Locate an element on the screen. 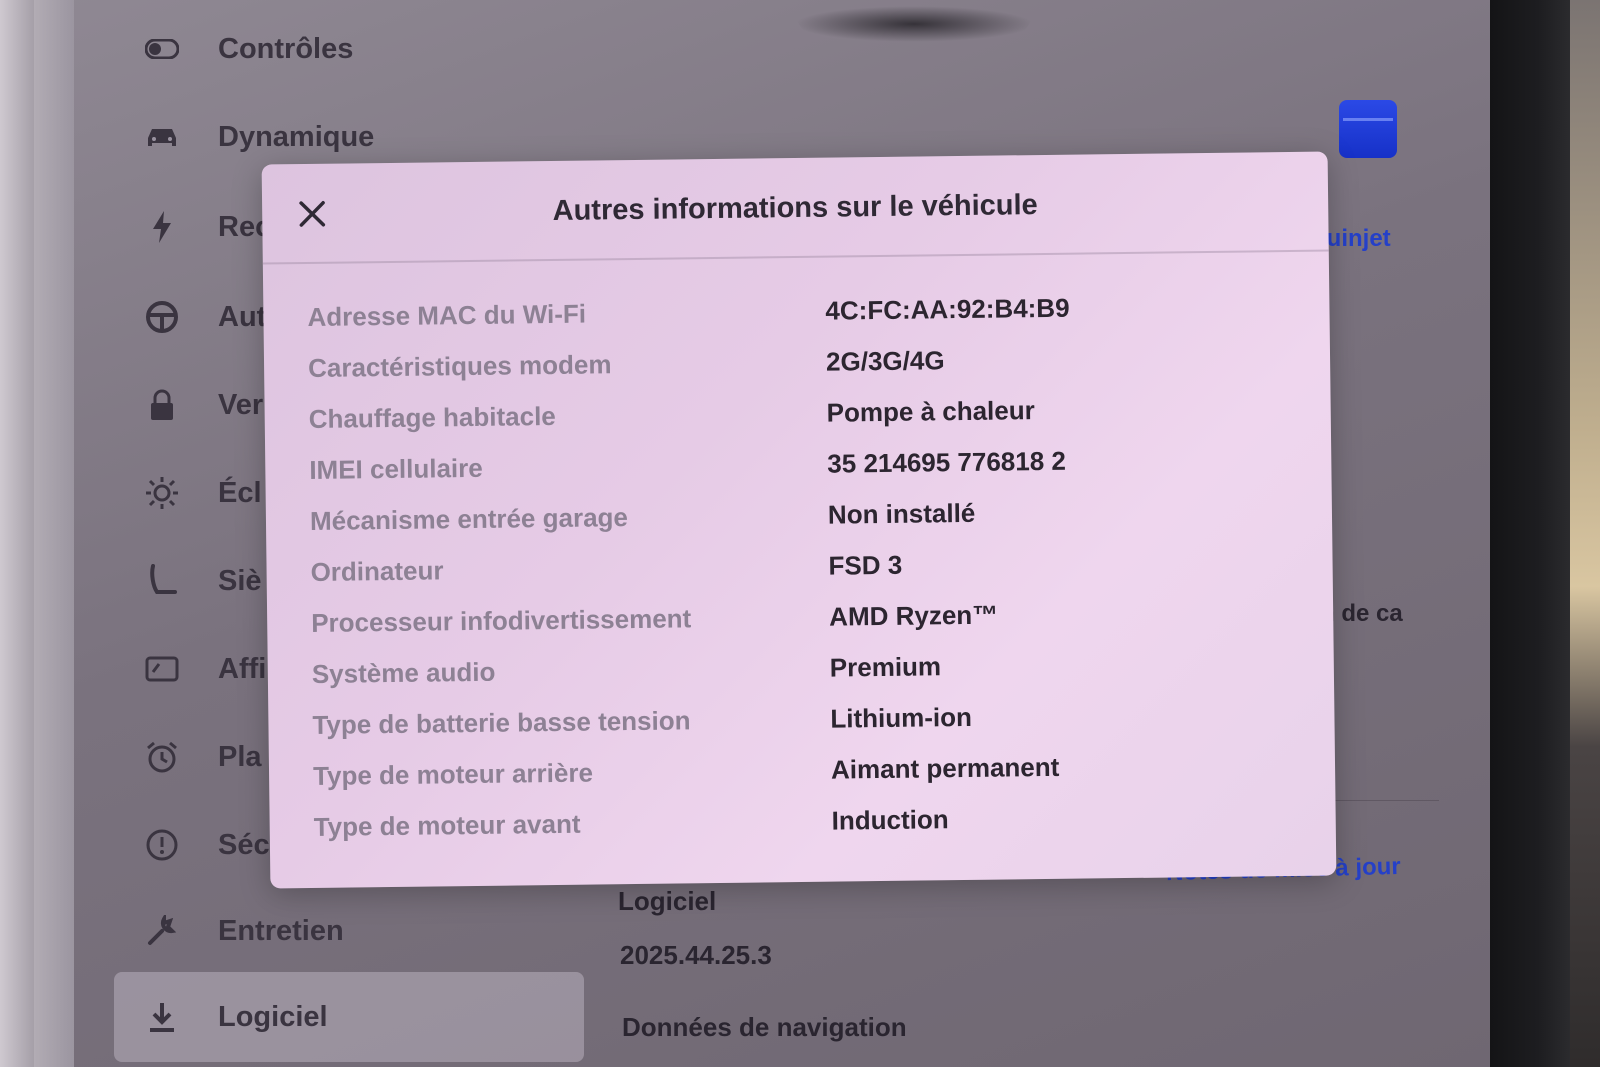 The image size is (1600, 1067). menu-item-label: Contrôles is located at coordinates (286, 48).